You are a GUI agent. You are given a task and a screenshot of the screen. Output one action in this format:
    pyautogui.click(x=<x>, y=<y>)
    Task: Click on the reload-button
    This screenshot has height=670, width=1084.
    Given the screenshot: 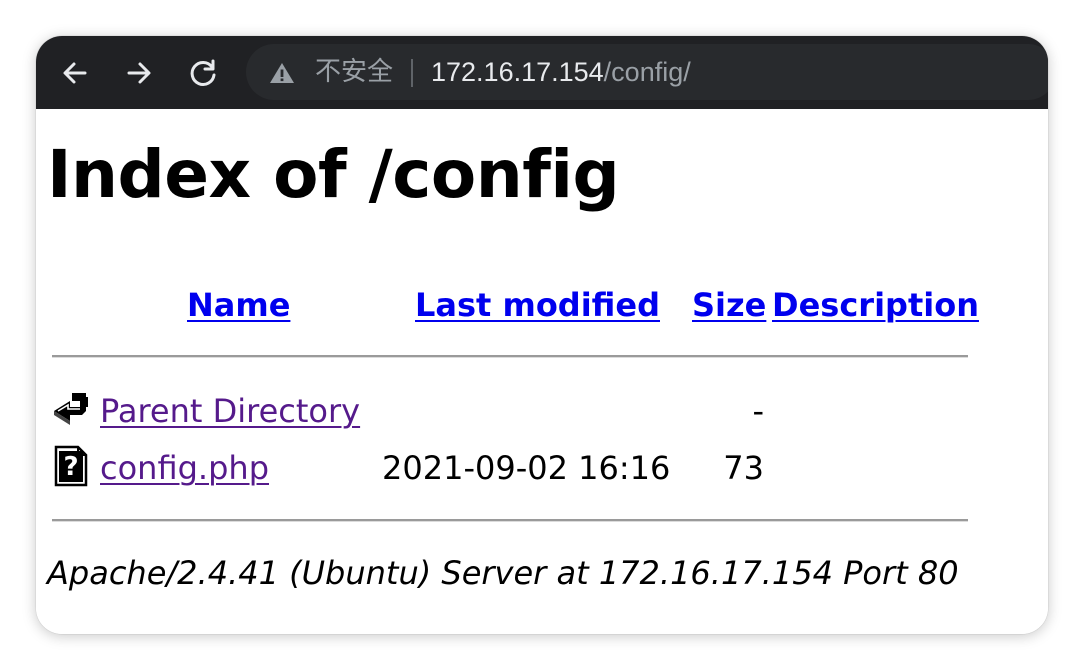 What is the action you would take?
    pyautogui.click(x=203, y=73)
    